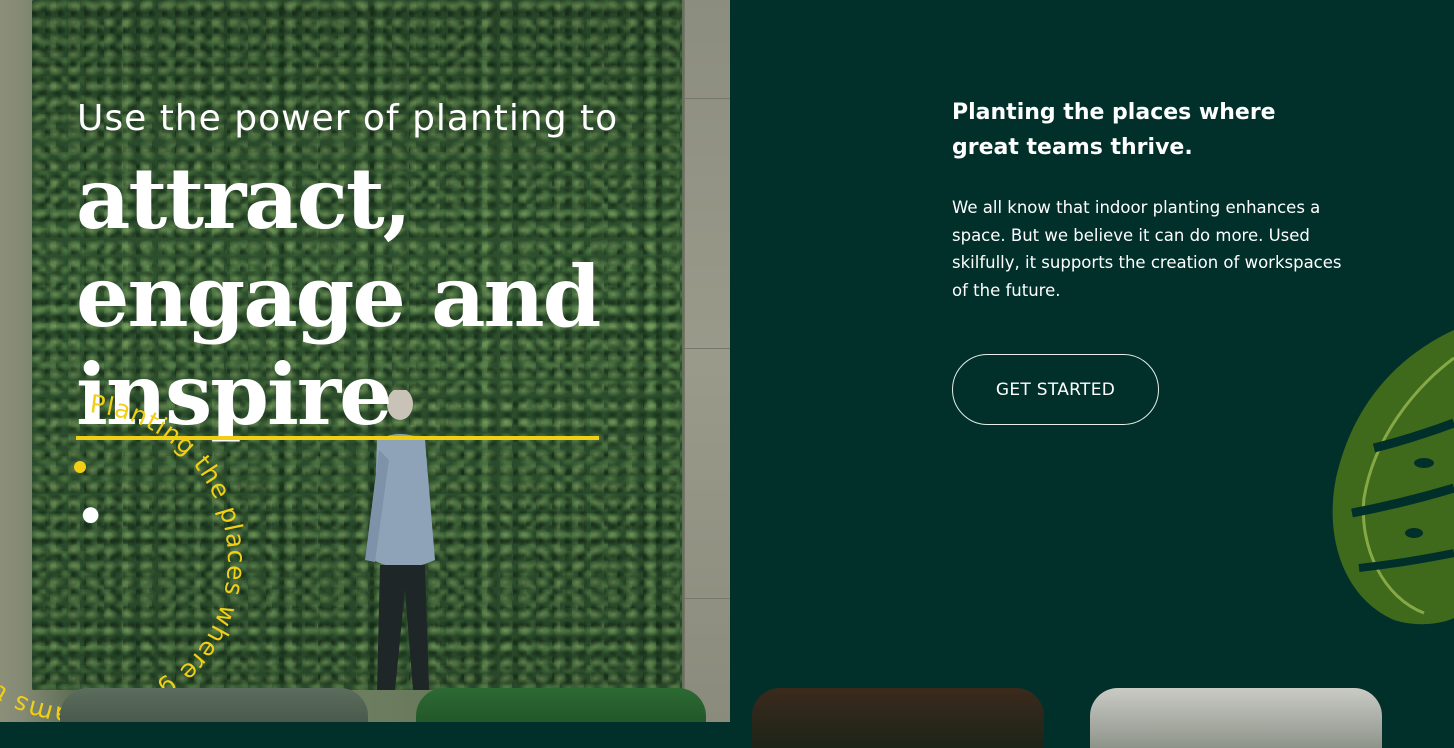 The width and height of the screenshot is (1454, 748). Describe the element at coordinates (1055, 389) in the screenshot. I see `get-started-button: GET STARTED` at that location.